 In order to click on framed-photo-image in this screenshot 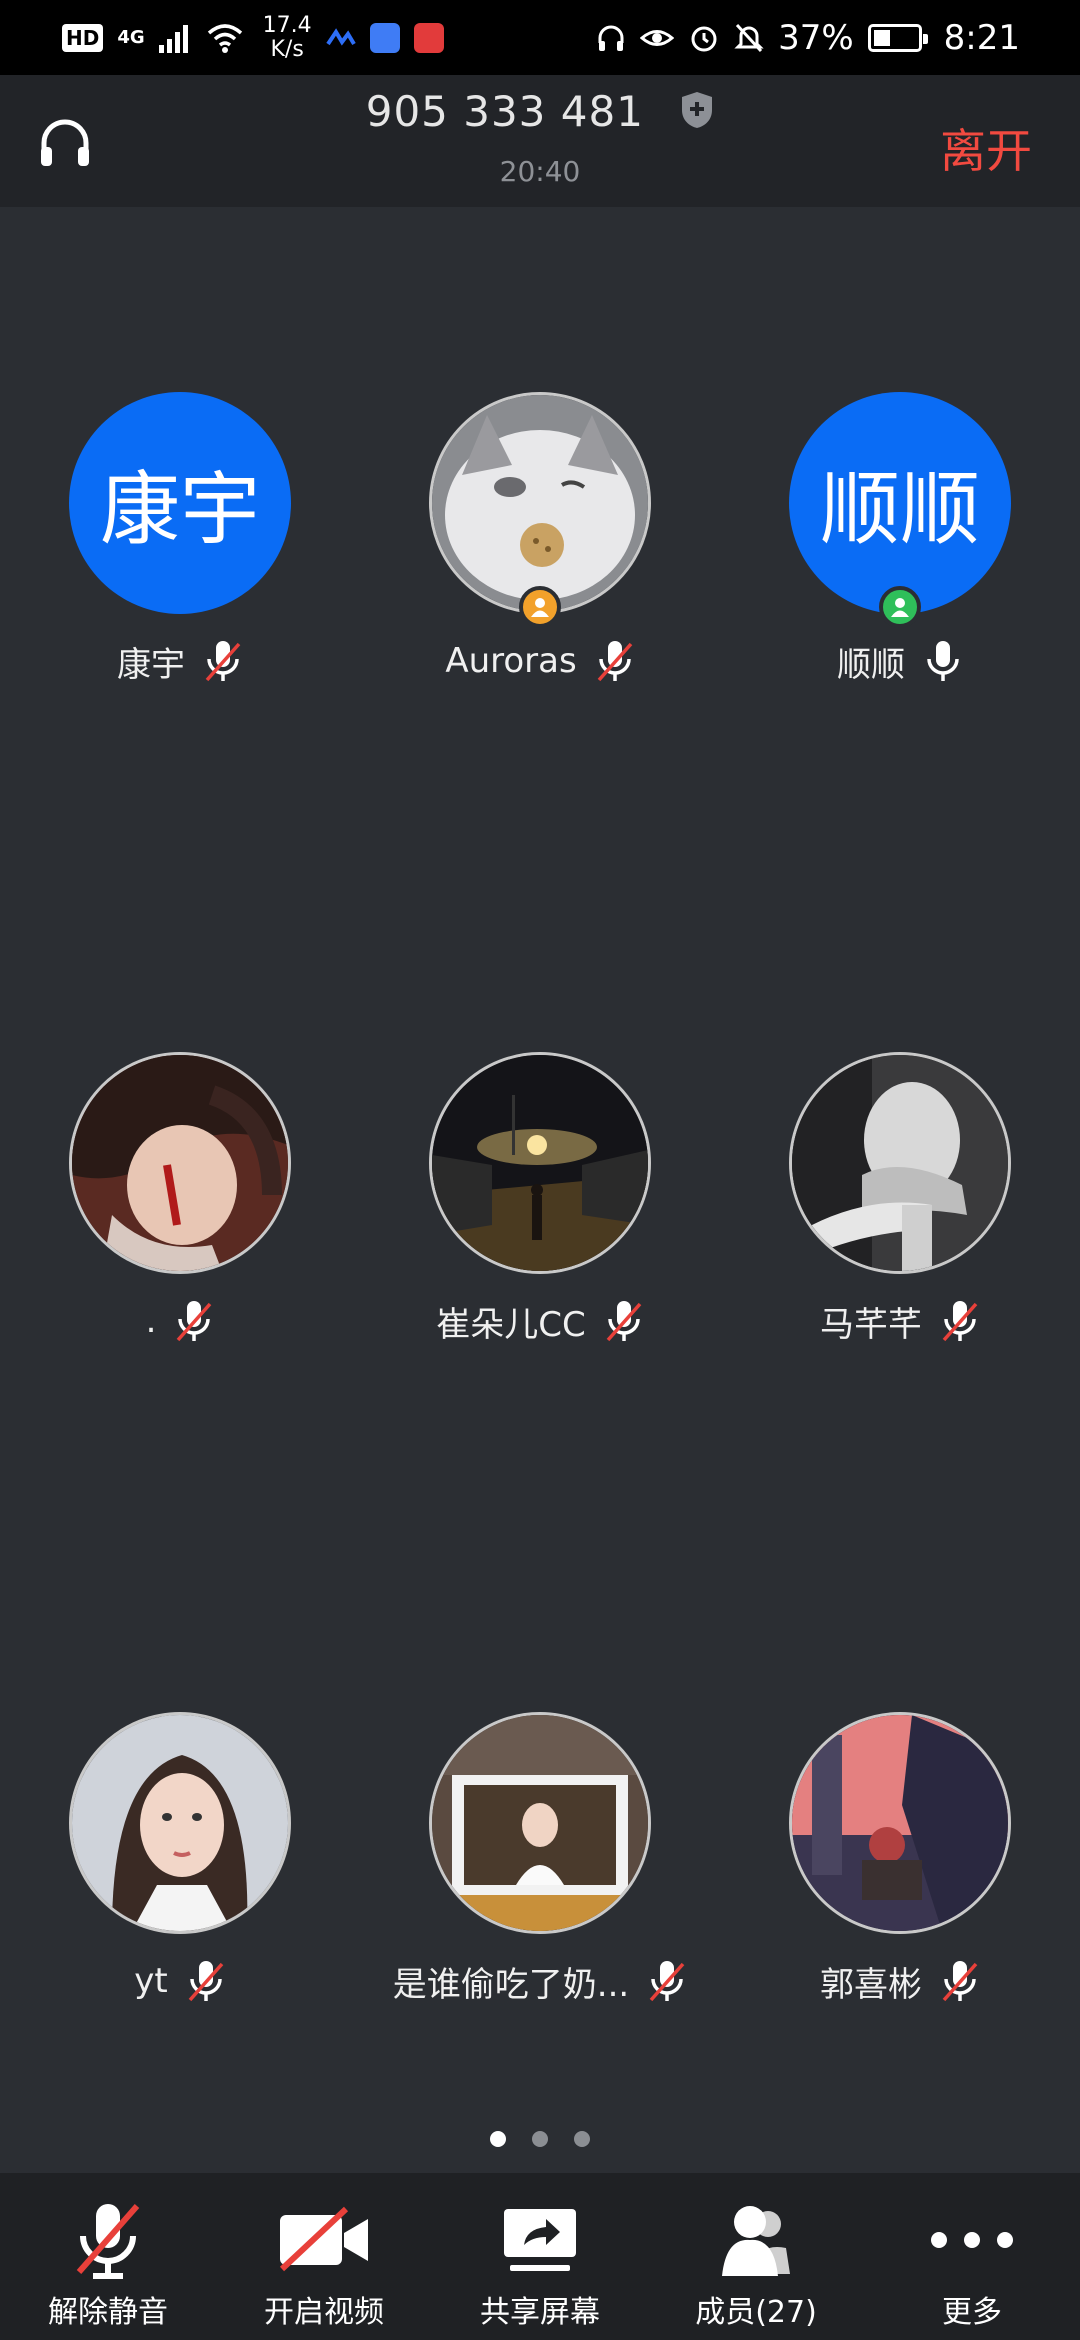, I will do `click(540, 1823)`.